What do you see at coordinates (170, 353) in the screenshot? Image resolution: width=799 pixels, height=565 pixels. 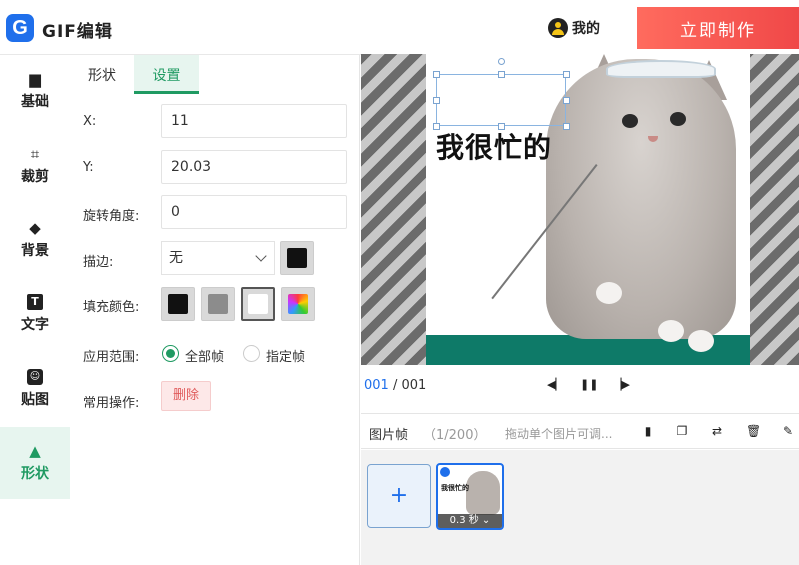 I see `scope-all-radio` at bounding box center [170, 353].